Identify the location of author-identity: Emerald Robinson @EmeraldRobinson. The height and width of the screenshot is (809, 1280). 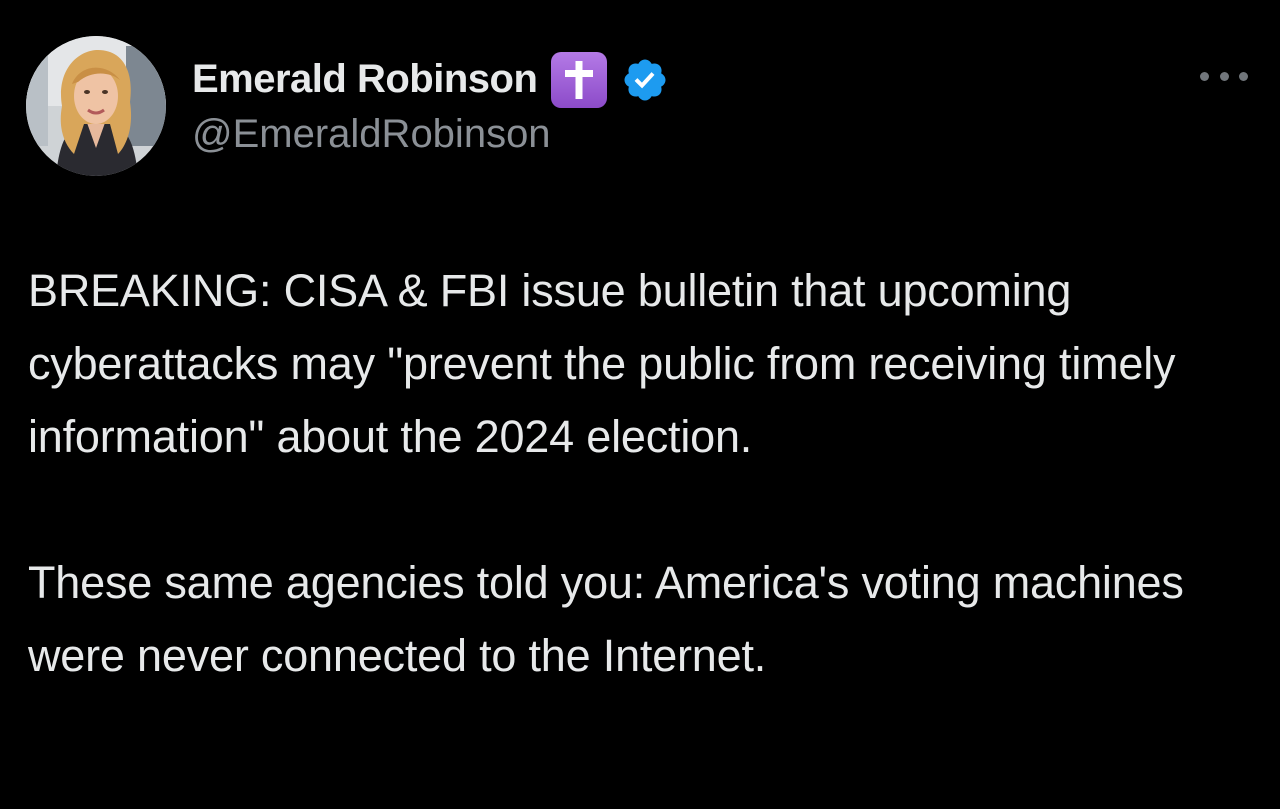
(430, 103).